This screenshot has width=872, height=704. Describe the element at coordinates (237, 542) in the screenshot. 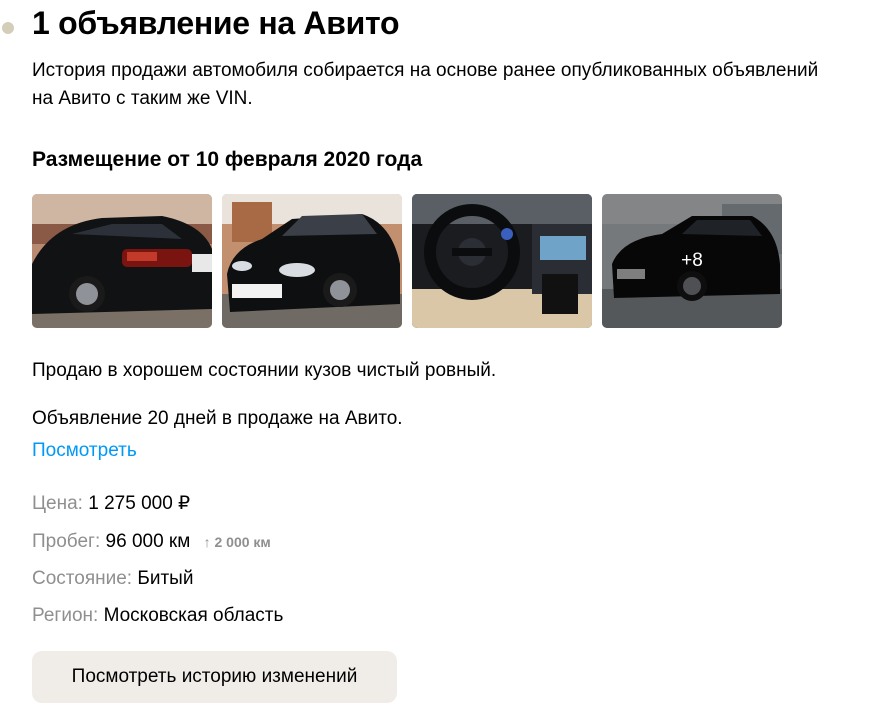

I see `mileage-delta: ↑ 2 000 км` at that location.